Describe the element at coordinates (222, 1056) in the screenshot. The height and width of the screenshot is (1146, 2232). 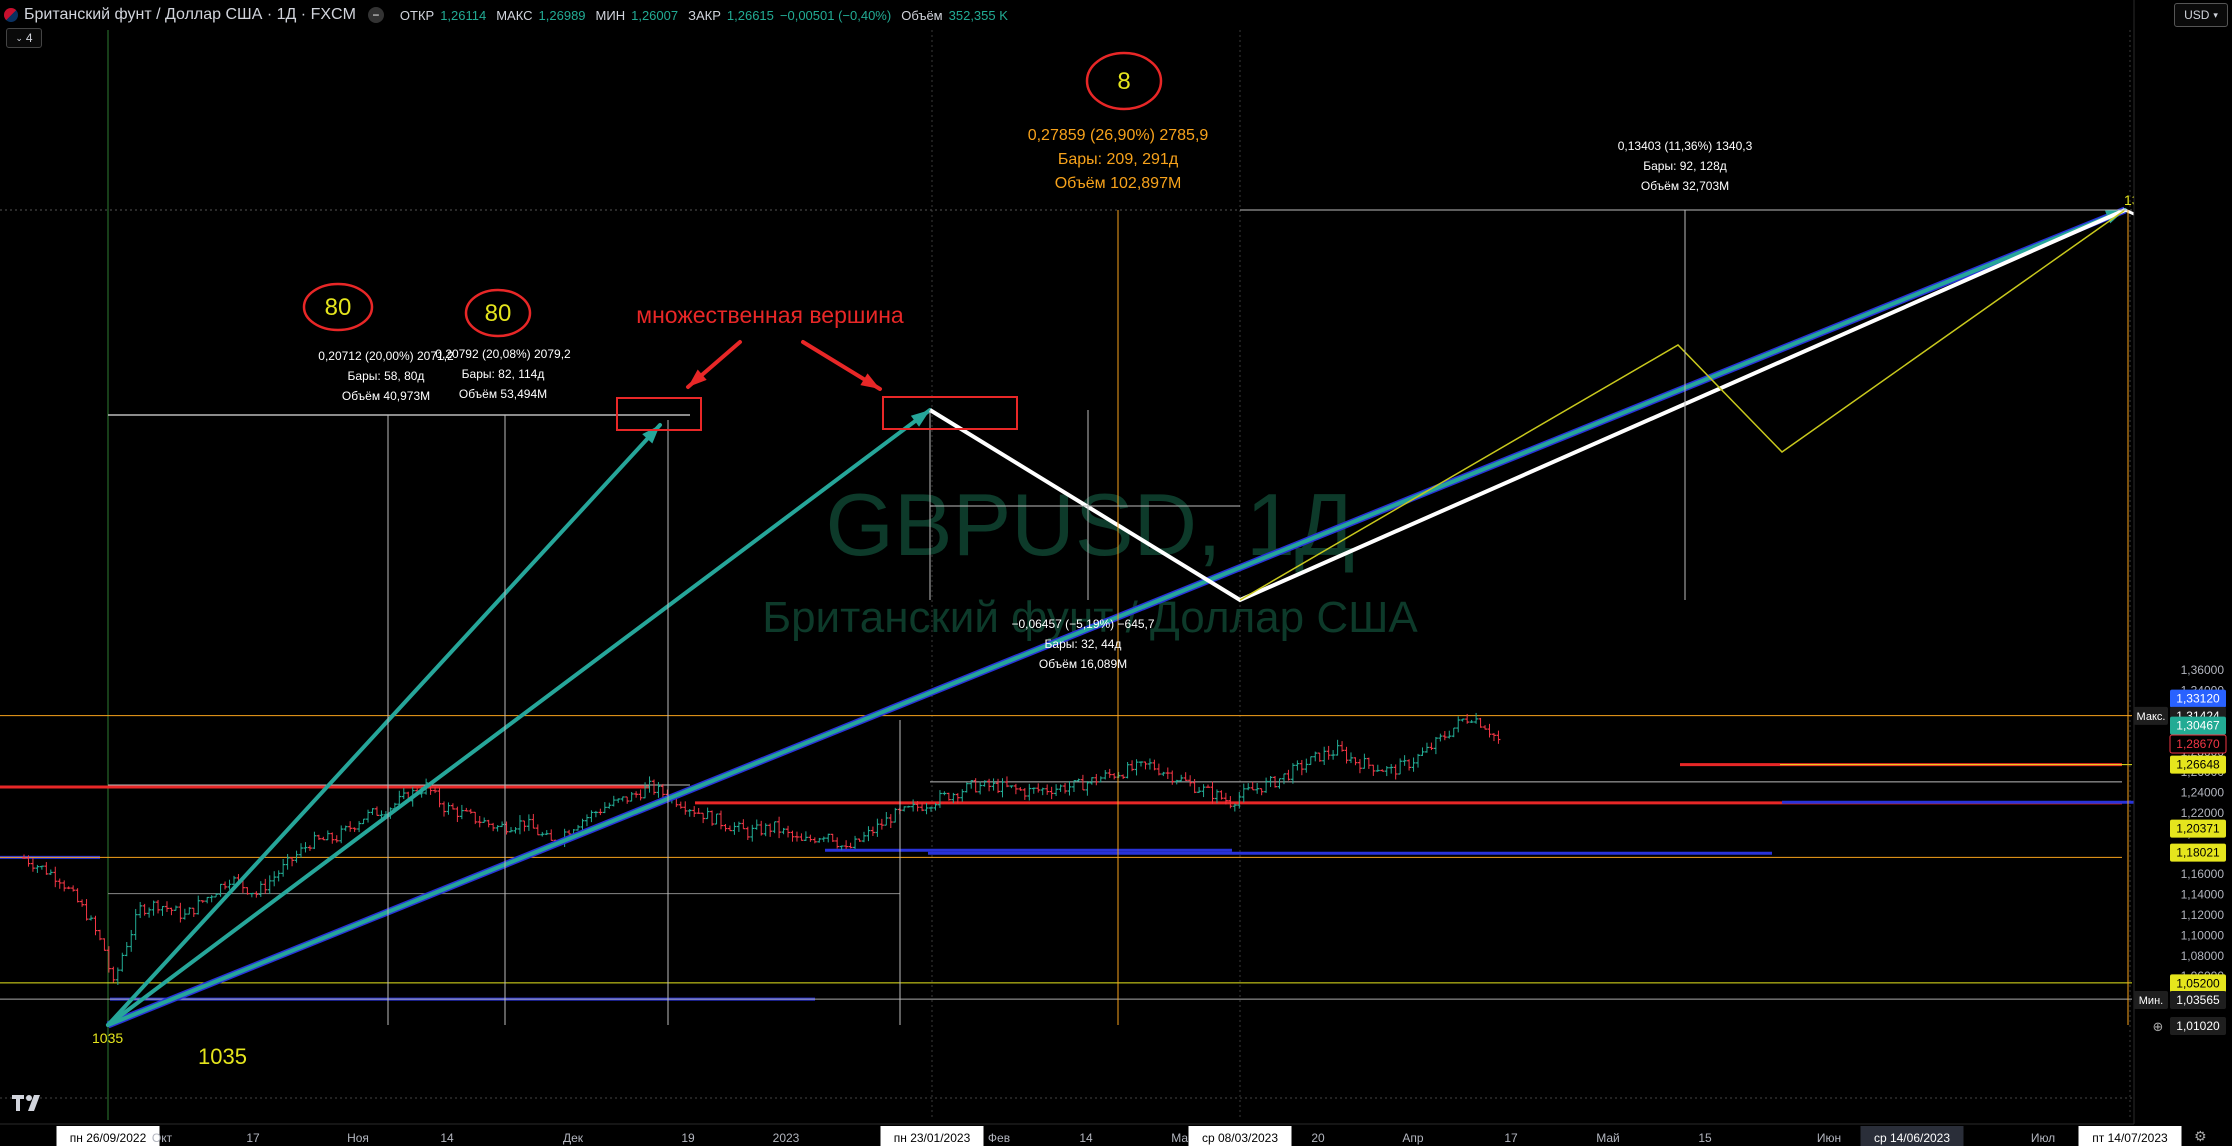
I see `annotation-low-label: 1035` at that location.